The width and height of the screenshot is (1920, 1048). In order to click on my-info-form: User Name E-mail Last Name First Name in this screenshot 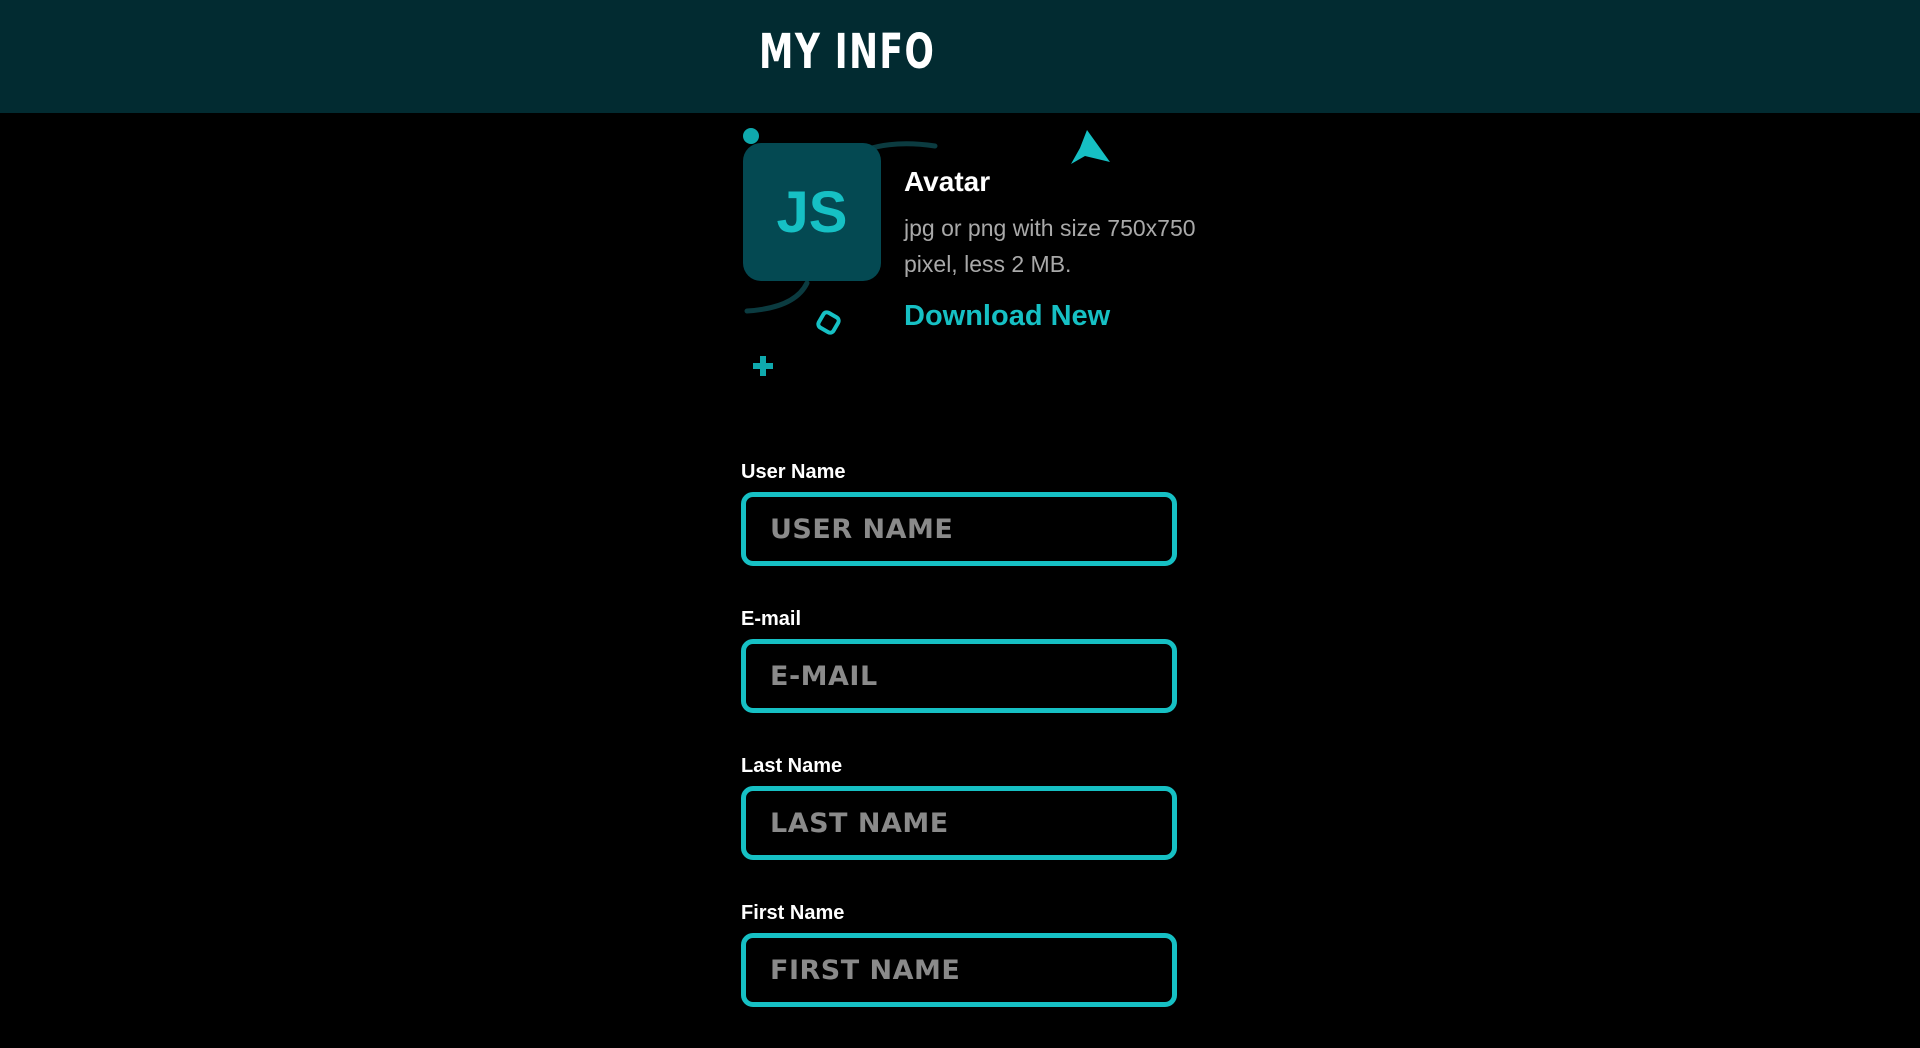, I will do `click(959, 754)`.